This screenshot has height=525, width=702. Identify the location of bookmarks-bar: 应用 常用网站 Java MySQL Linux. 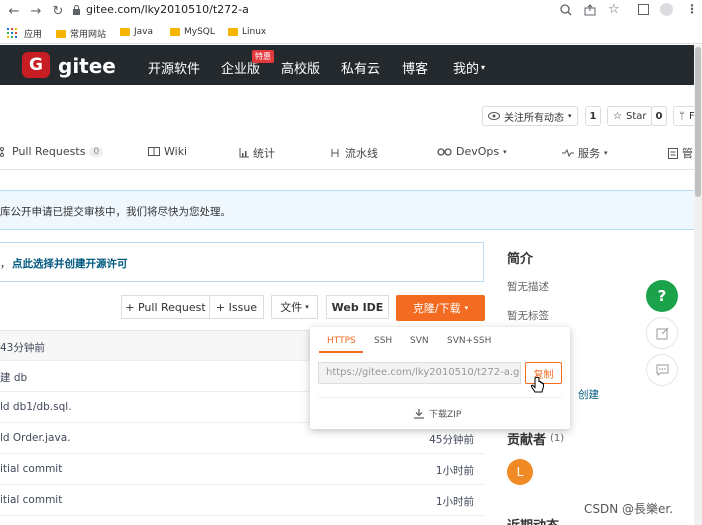
(351, 33).